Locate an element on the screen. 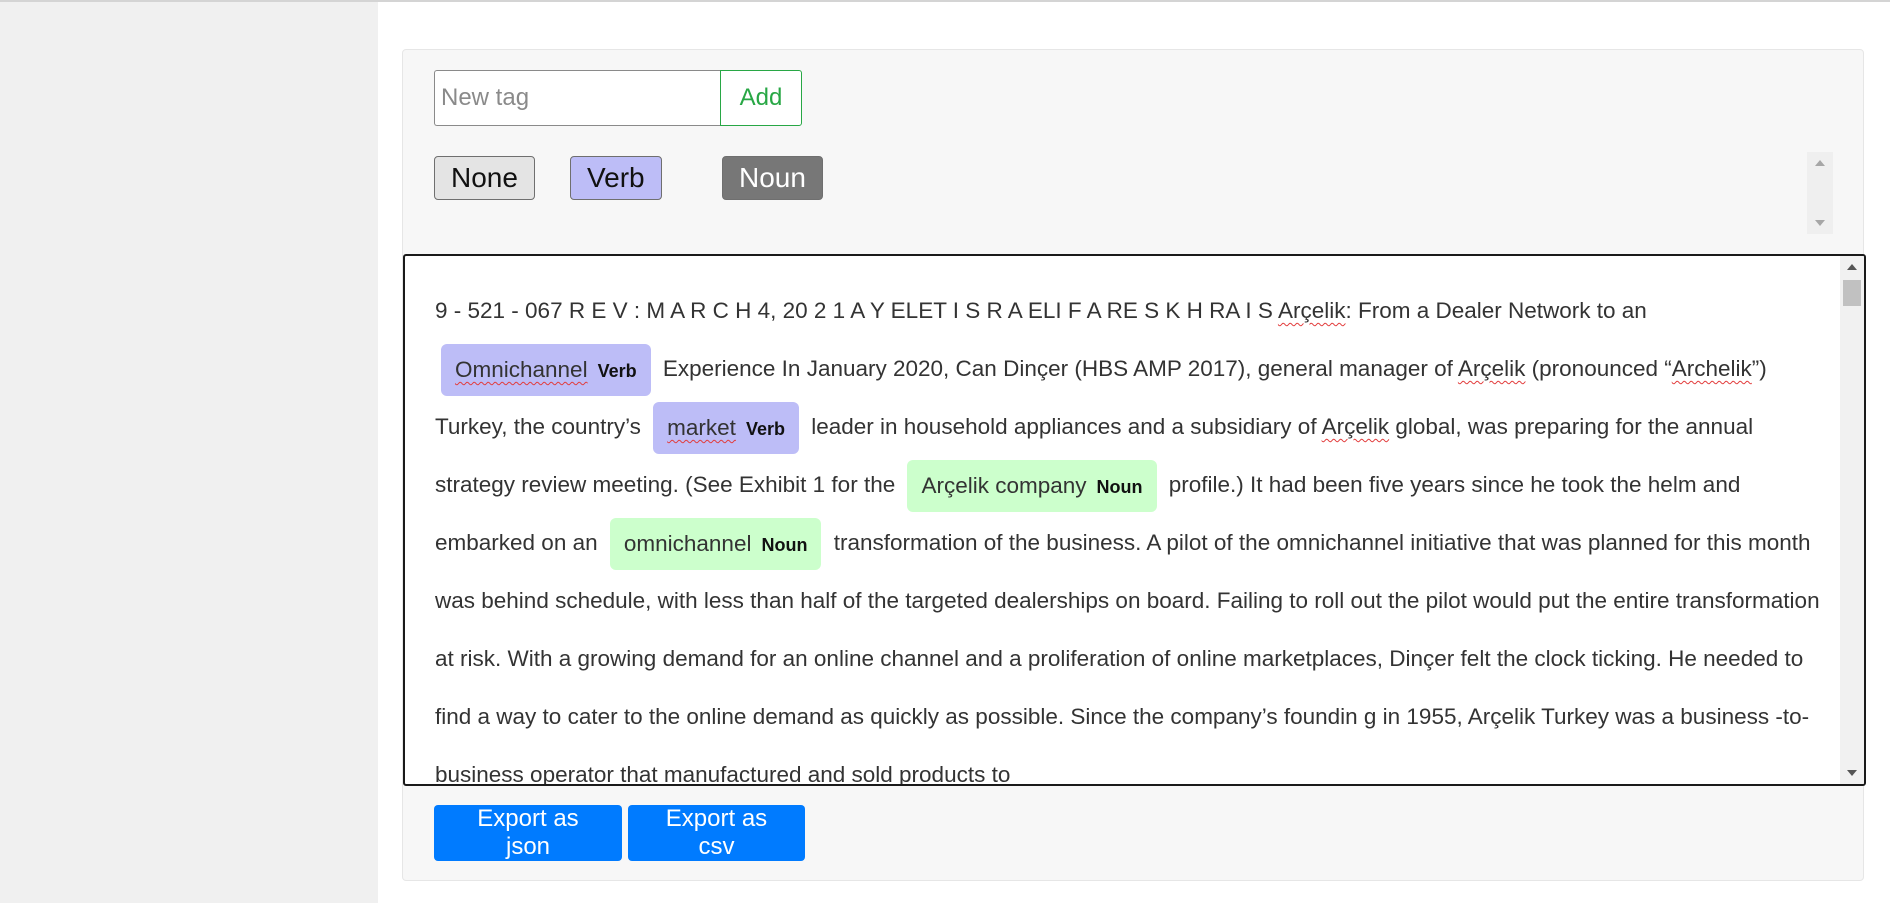  text-segment: : From a Dealer Network to an is located at coordinates (1496, 310).